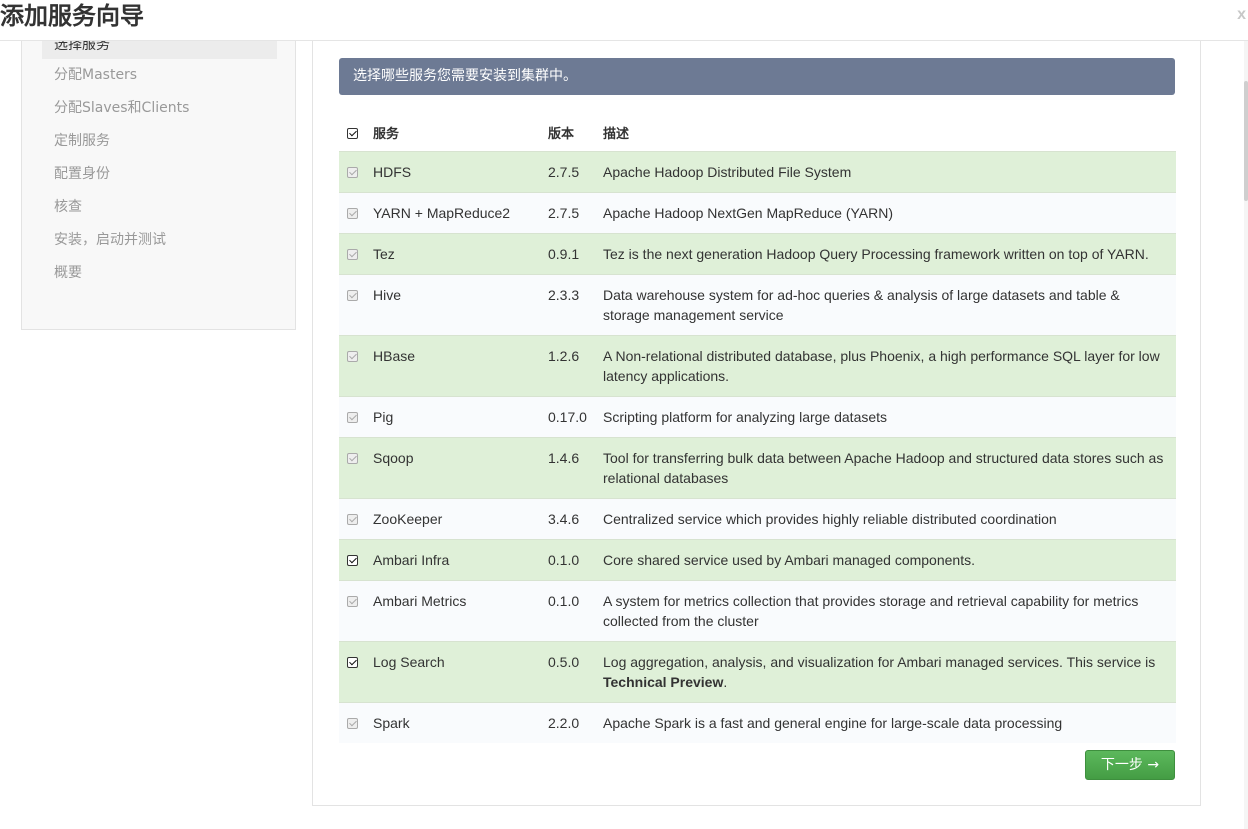 The width and height of the screenshot is (1248, 829). I want to click on service-version: 1.4.6, so click(575, 468).